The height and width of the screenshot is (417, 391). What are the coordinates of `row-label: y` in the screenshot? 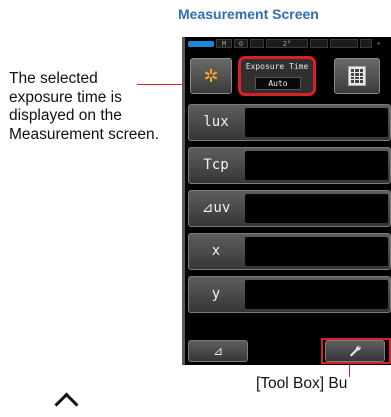 It's located at (216, 294).